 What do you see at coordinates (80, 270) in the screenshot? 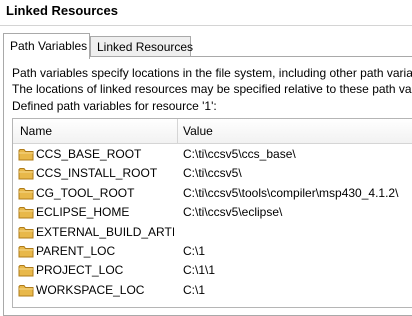
I see `variable-name: PROJECT_LOC` at bounding box center [80, 270].